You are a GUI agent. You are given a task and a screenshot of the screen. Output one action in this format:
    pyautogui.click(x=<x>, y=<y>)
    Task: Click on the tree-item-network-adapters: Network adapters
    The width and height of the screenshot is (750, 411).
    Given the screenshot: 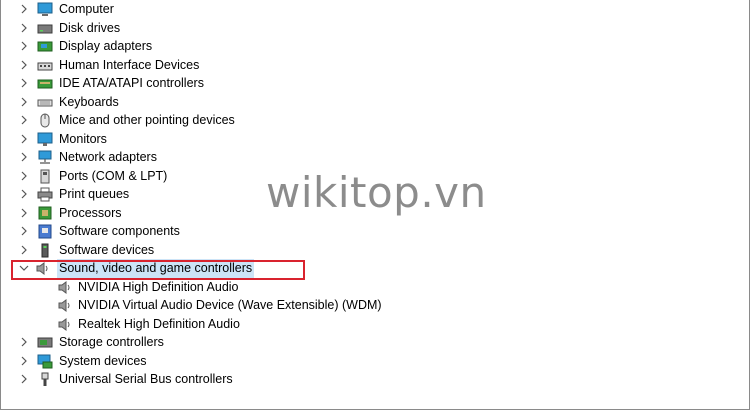 What is the action you would take?
    pyautogui.click(x=375, y=157)
    